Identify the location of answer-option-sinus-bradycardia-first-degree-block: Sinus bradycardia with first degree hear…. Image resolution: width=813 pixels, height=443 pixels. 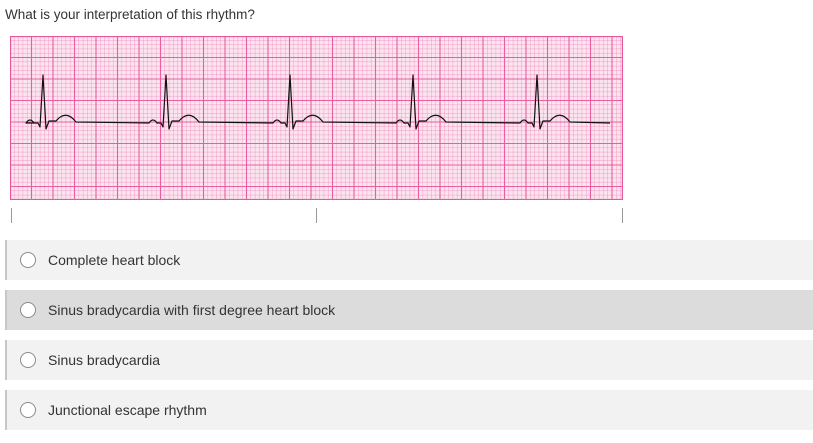
(409, 310).